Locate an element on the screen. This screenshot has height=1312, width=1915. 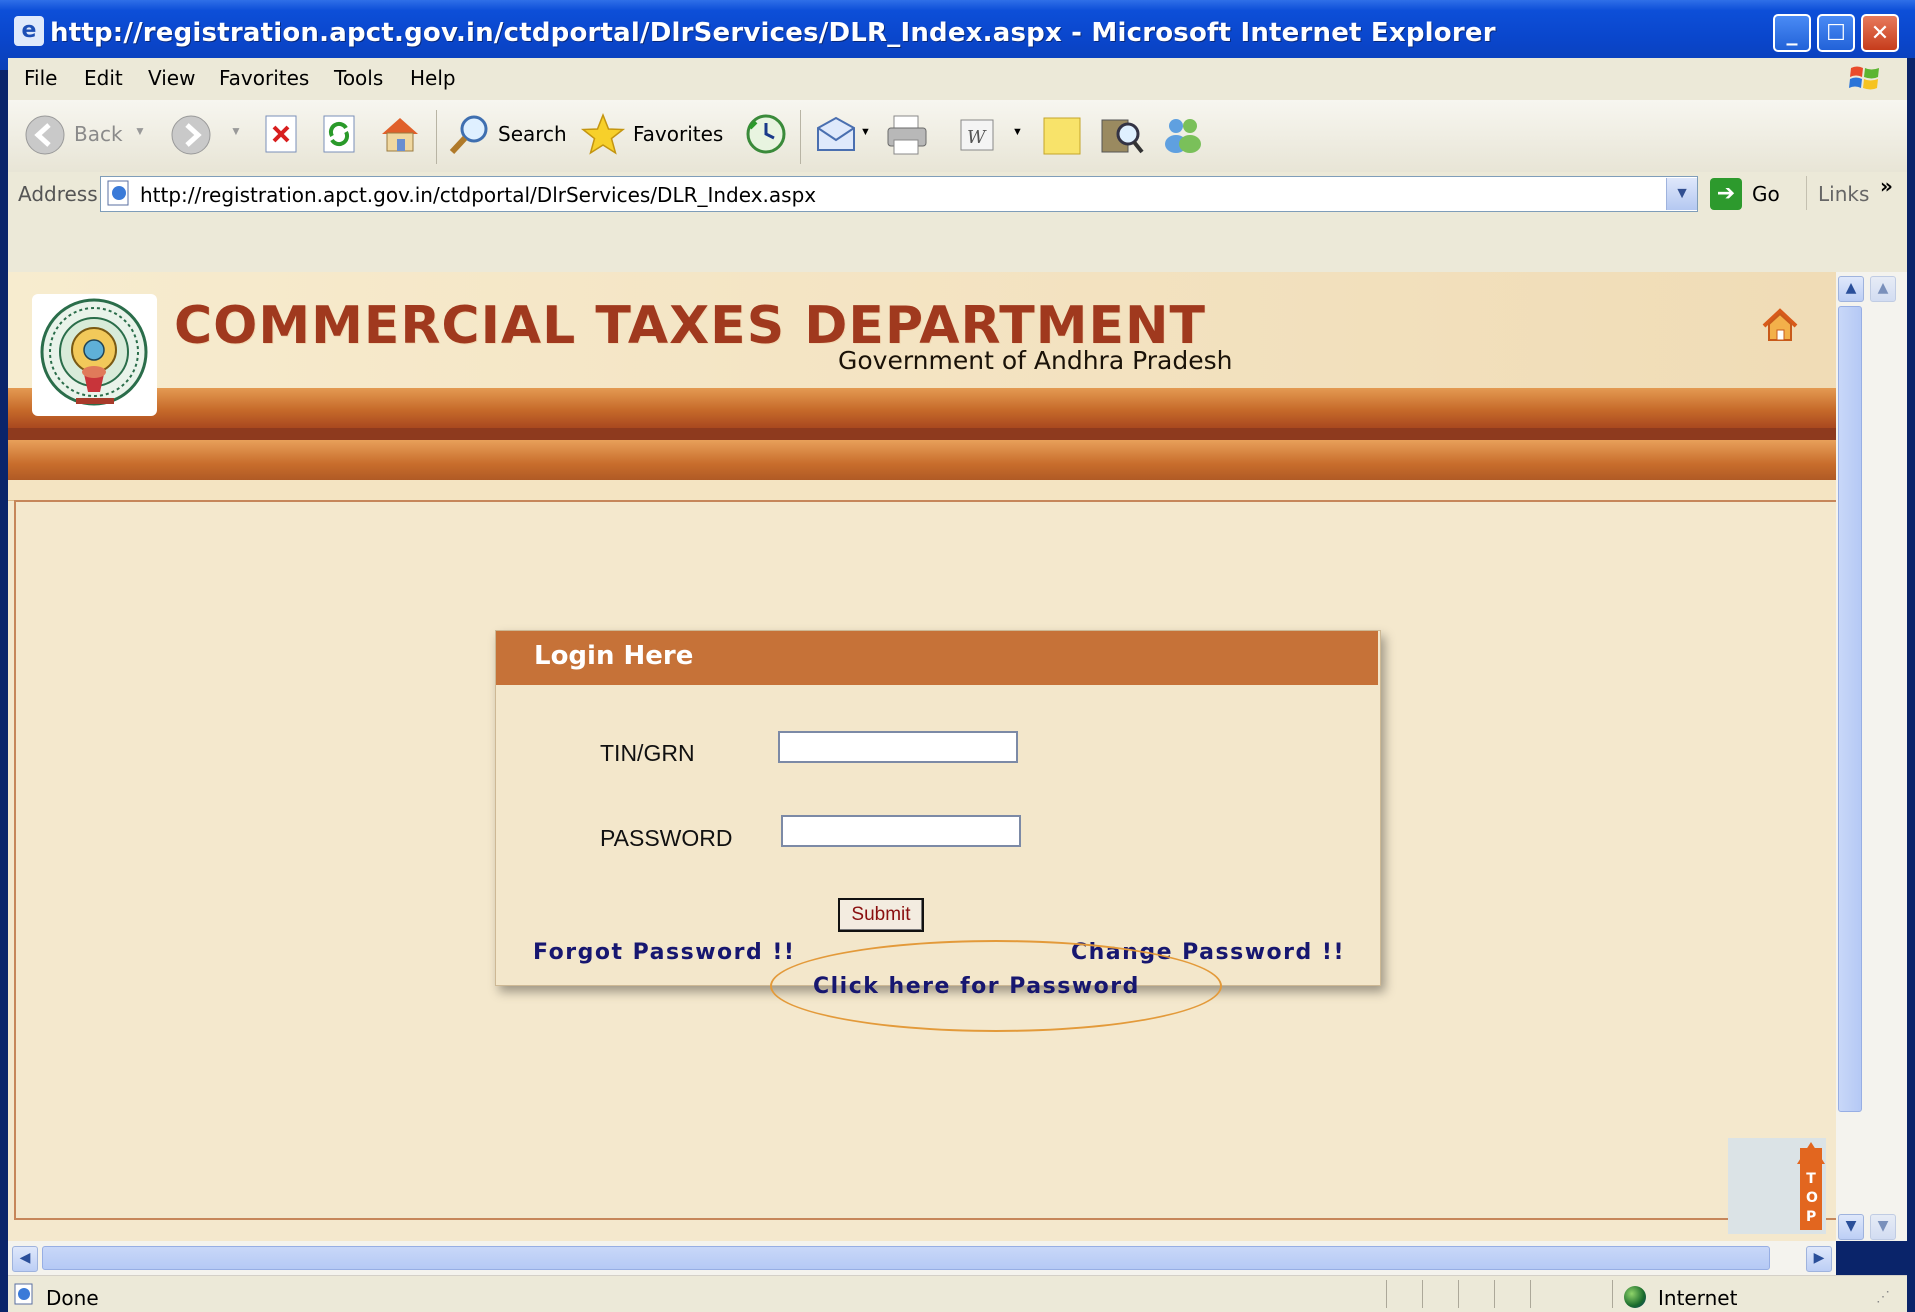
scroll-down-button: ▼ is located at coordinates (1851, 1227).